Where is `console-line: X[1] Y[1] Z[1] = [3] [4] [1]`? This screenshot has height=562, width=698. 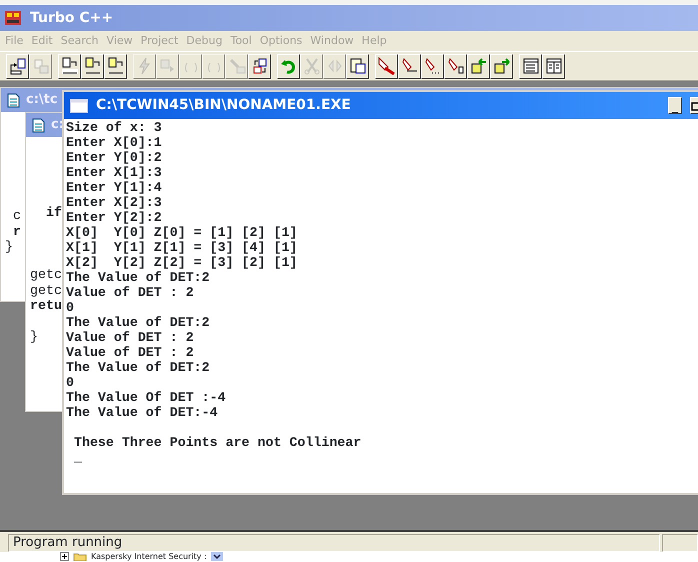
console-line: X[1] Y[1] Z[1] = [3] [4] [1] is located at coordinates (182, 247).